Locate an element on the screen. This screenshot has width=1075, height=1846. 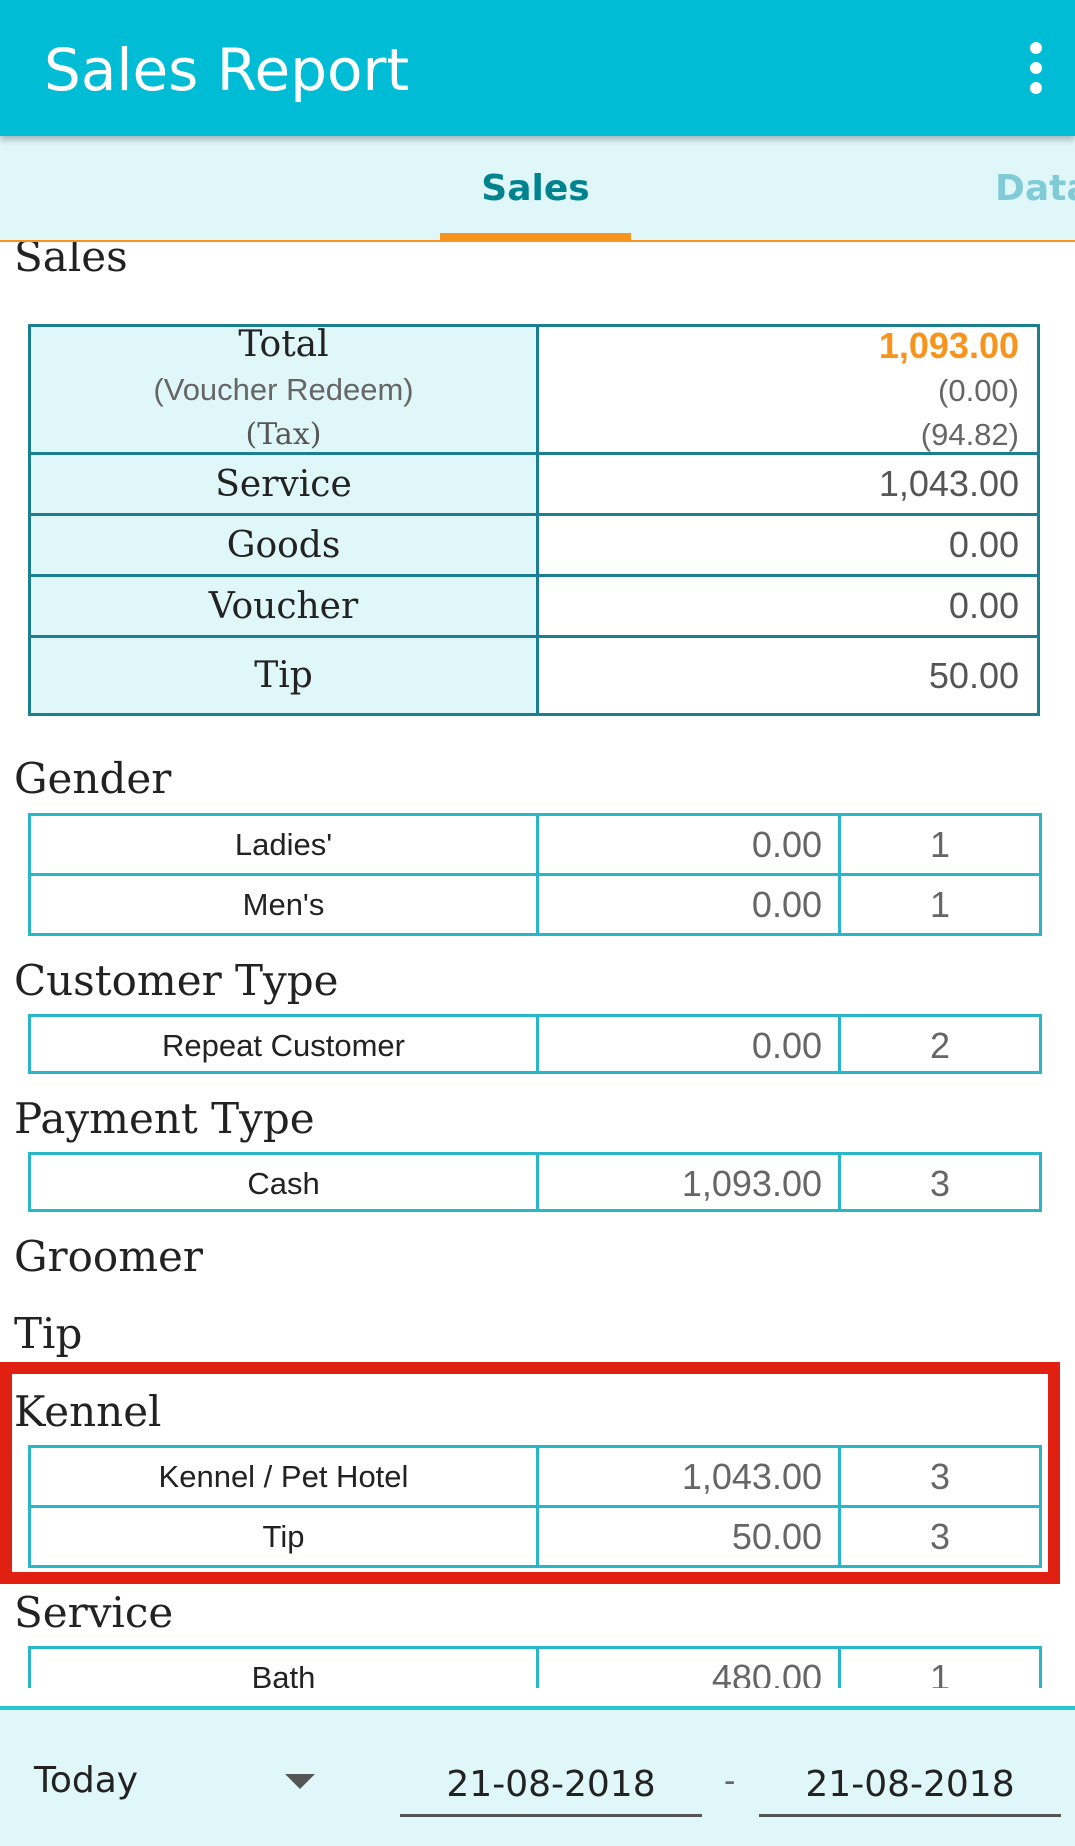
table-row: Service 1,043.00 is located at coordinates (534, 485).